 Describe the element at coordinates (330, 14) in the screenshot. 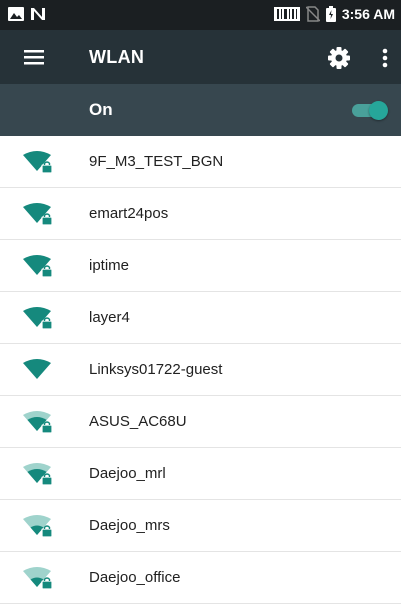

I see `battery-icon` at that location.